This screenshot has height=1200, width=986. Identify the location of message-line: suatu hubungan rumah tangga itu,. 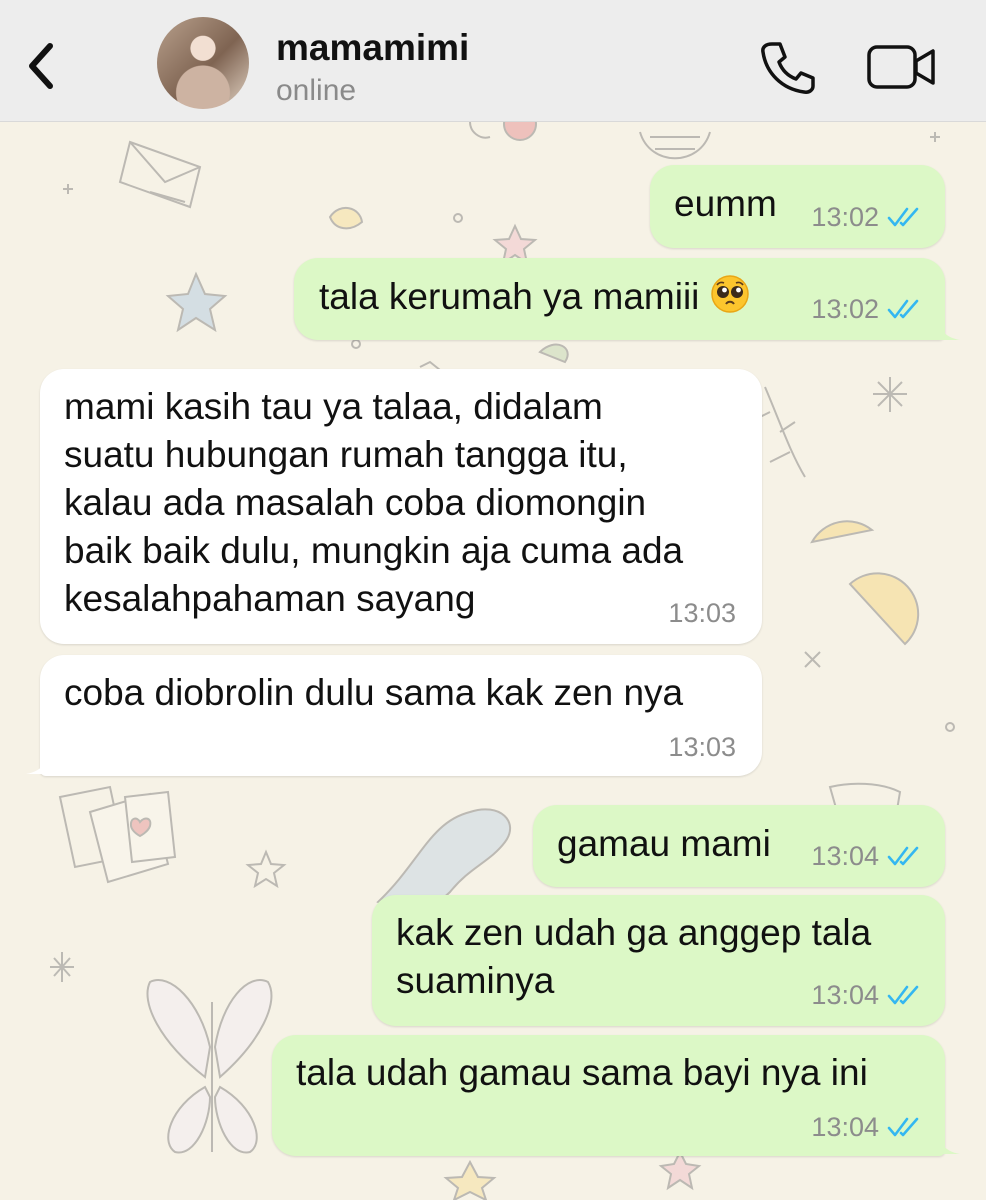
(346, 454).